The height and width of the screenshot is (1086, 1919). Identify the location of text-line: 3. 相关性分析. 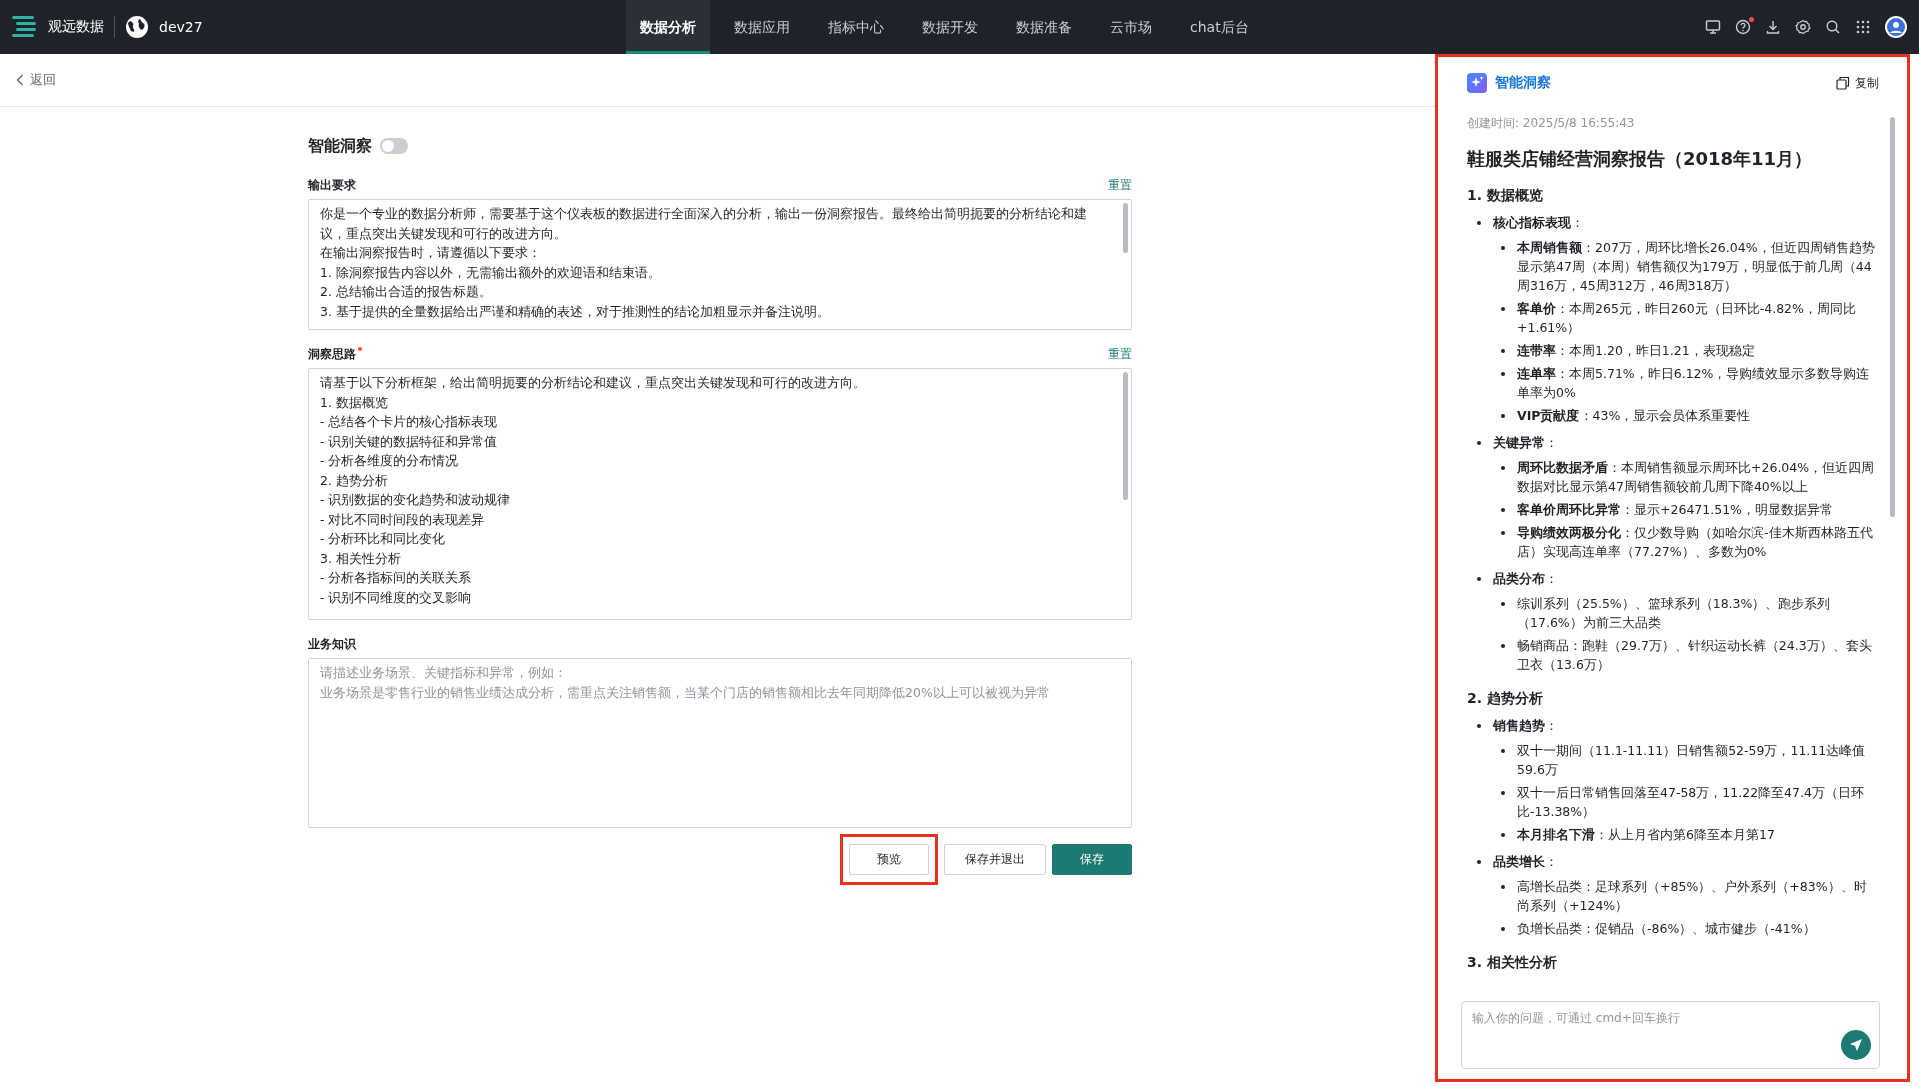
(361, 558).